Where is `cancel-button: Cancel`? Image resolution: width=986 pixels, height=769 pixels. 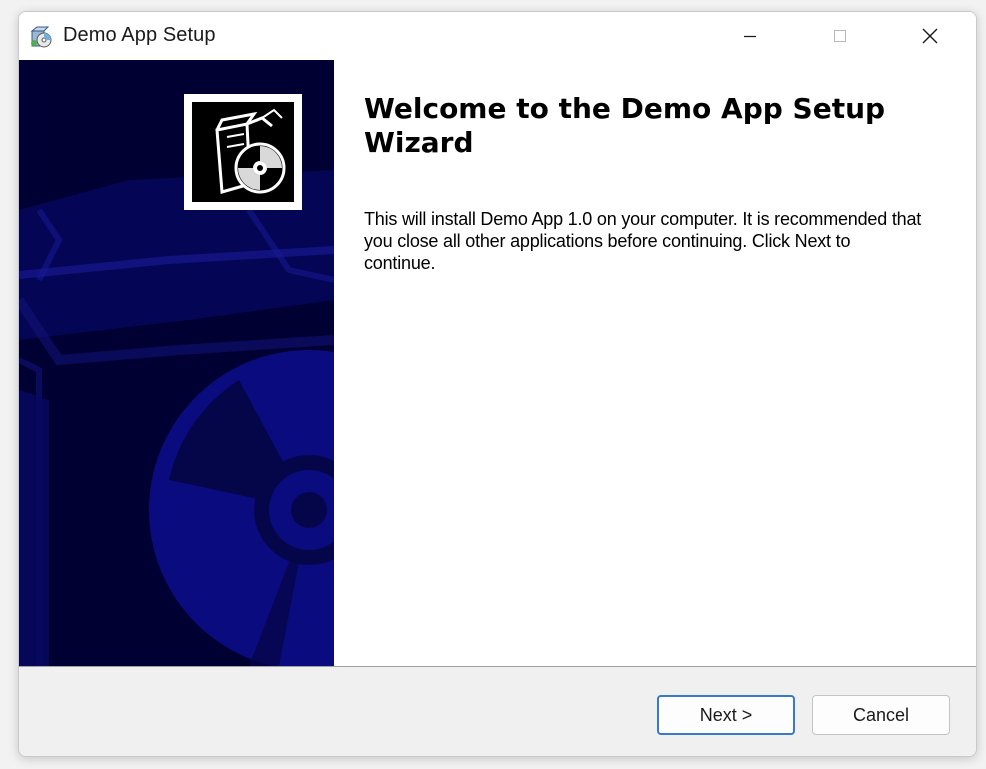 cancel-button: Cancel is located at coordinates (881, 715).